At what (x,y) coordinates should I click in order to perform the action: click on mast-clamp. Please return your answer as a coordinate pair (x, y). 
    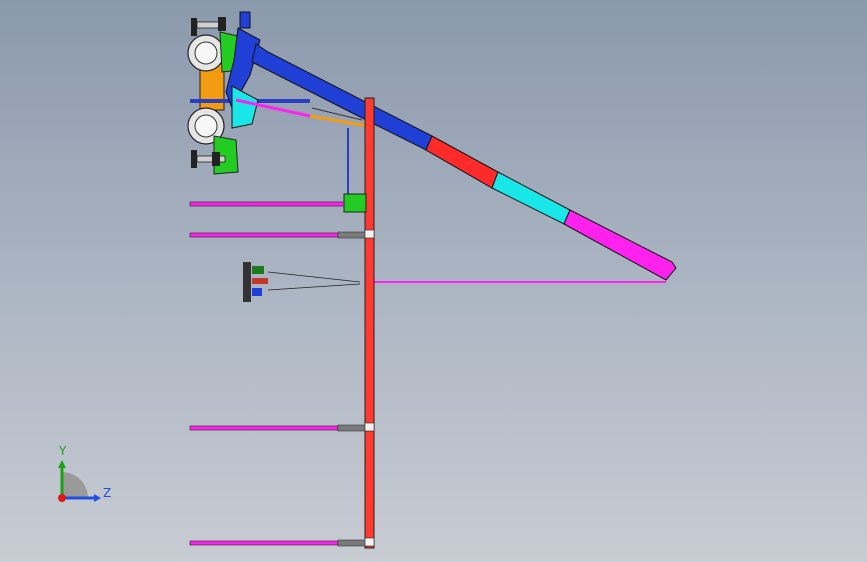
    Looking at the image, I should click on (355, 203).